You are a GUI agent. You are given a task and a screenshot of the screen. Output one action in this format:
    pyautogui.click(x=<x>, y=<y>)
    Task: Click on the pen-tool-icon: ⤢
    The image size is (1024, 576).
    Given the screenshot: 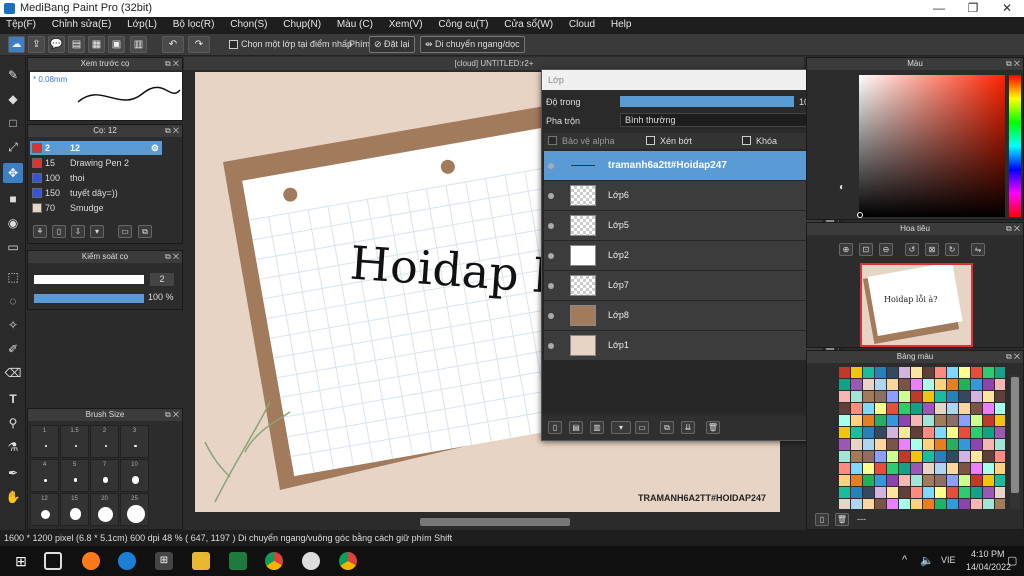 What is the action you would take?
    pyautogui.click(x=13, y=147)
    